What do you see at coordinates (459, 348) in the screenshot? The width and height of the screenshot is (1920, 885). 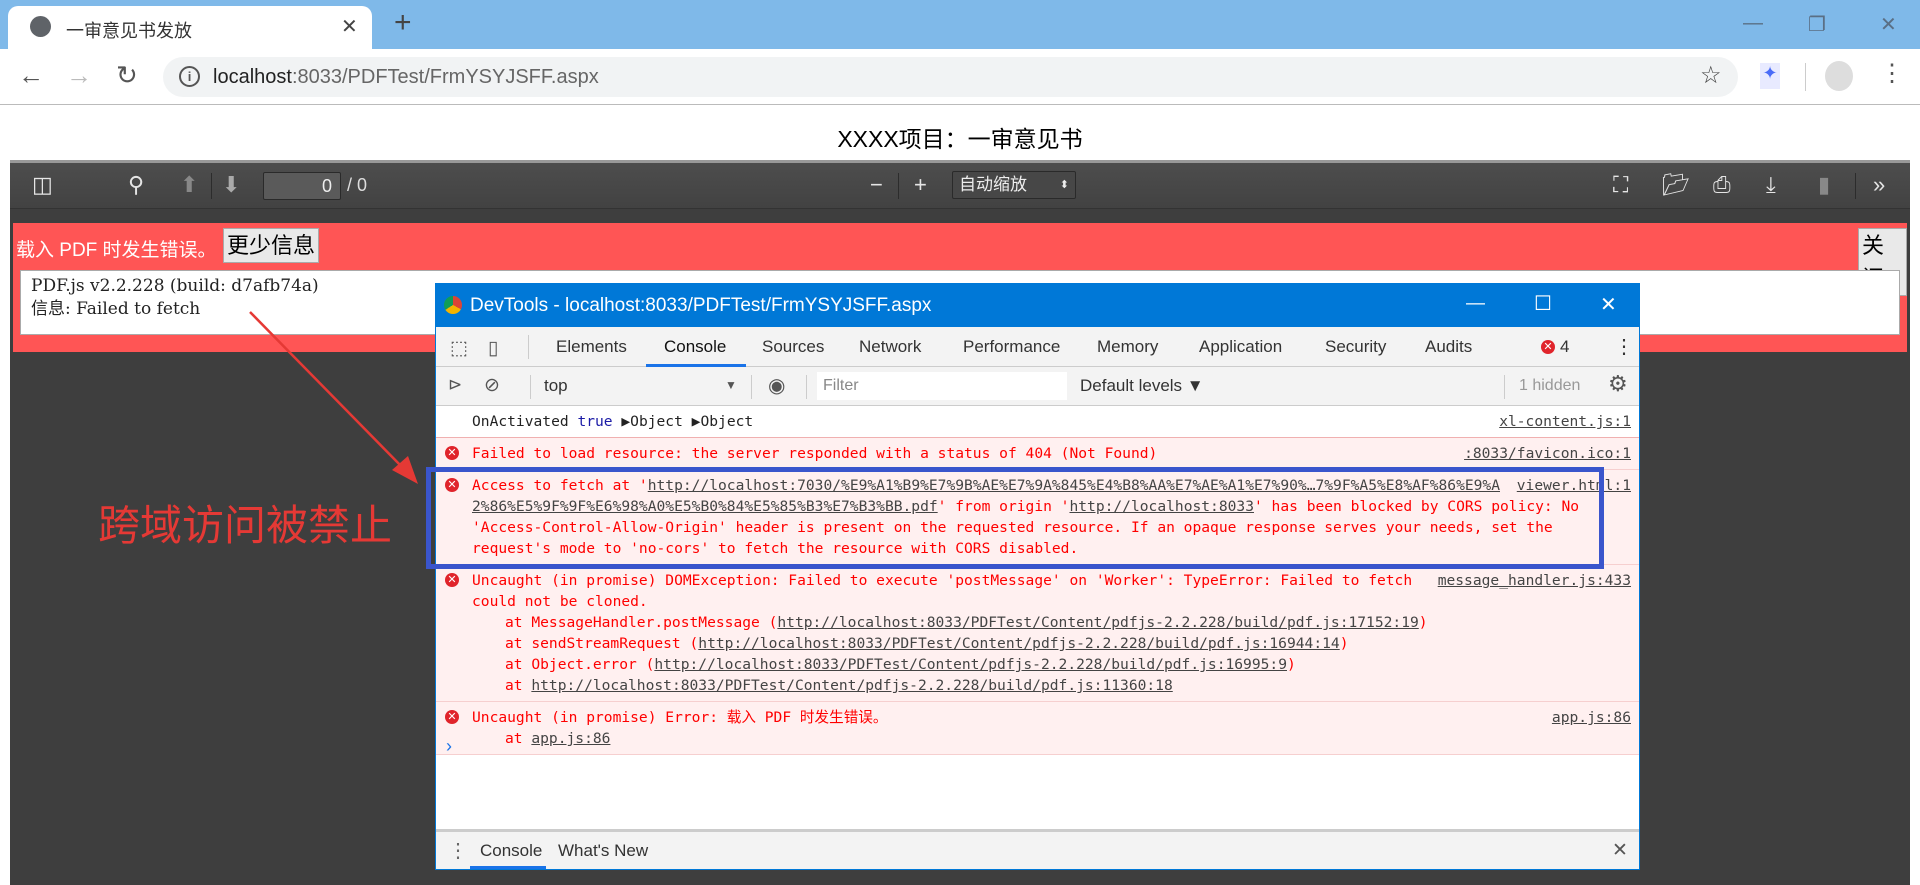 I see `inspect-icon: ⬚` at bounding box center [459, 348].